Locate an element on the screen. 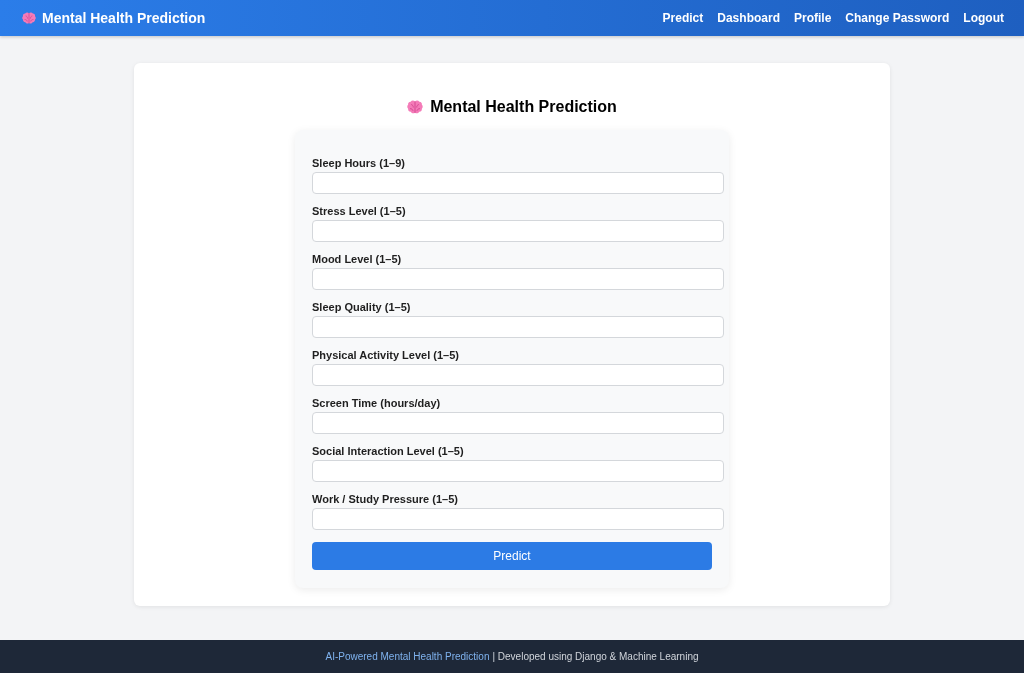 This screenshot has height=673, width=1024. field-label: Sleep Quality (1–5) is located at coordinates (361, 307).